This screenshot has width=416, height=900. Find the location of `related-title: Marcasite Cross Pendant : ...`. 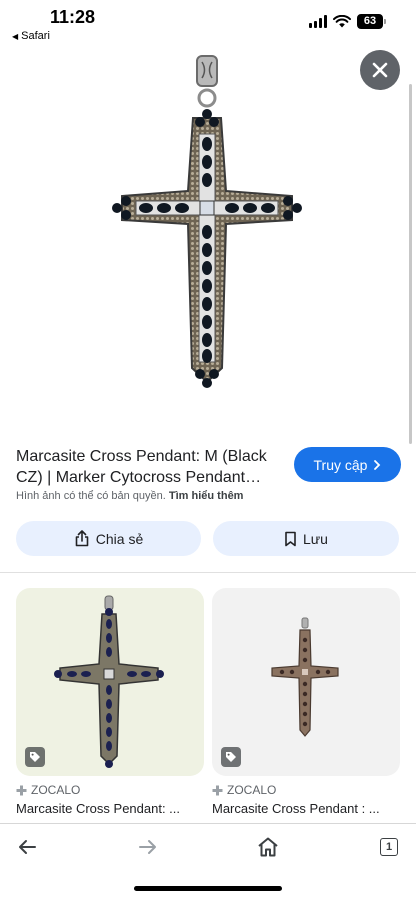

related-title: Marcasite Cross Pendant : ... is located at coordinates (306, 808).